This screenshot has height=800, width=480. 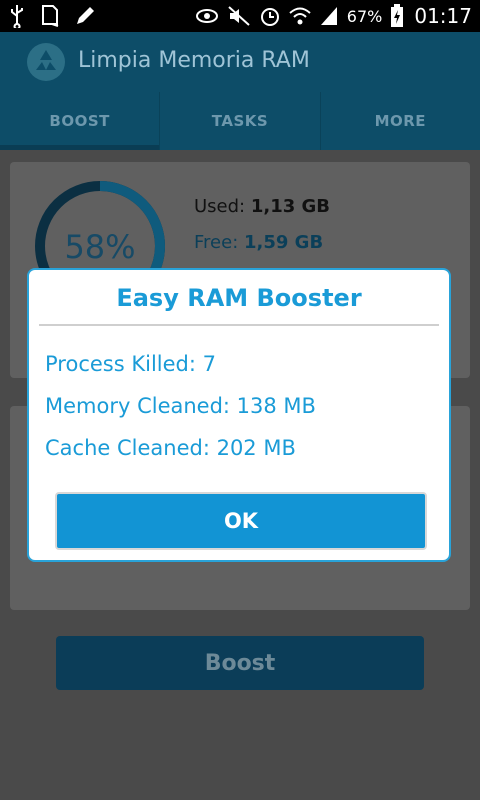 I want to click on app-title: Limpia Memoria RAM, so click(x=194, y=60).